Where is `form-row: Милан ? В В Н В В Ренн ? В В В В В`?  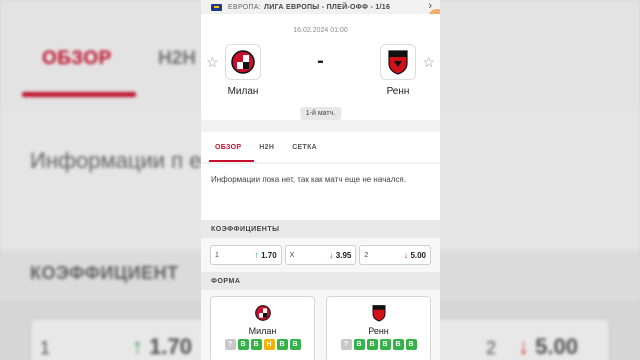
form-row: Милан ? В В Н В В Ренн ? В В В В В is located at coordinates (320, 325).